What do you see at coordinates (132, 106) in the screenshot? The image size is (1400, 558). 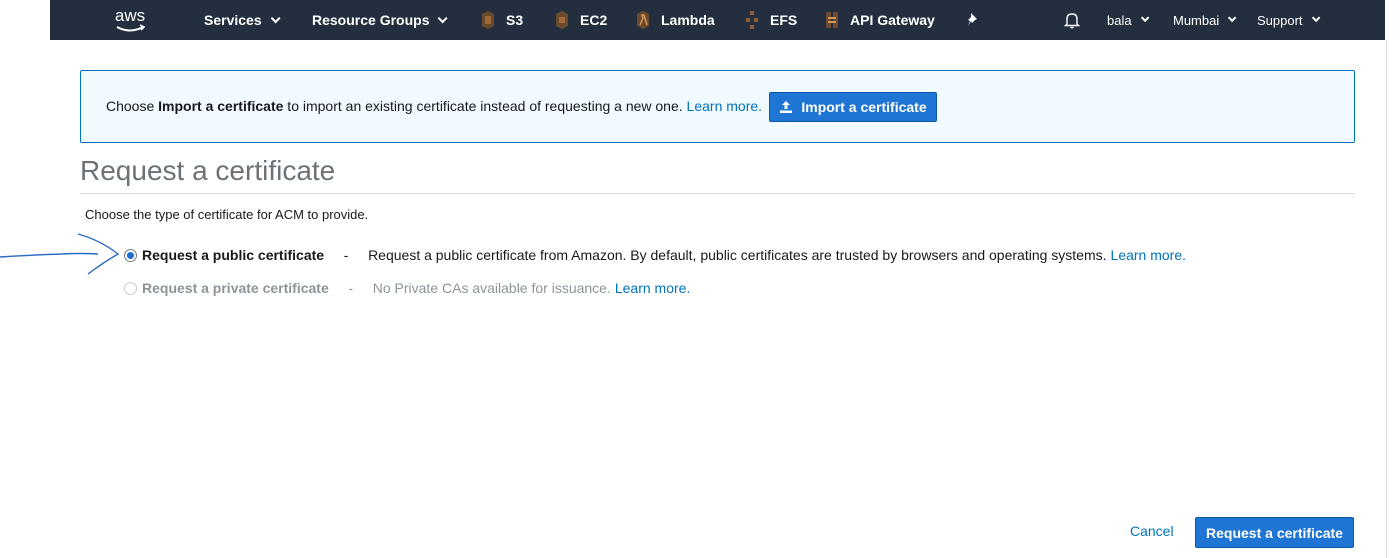 I see `banner-text-prefix: Choose` at bounding box center [132, 106].